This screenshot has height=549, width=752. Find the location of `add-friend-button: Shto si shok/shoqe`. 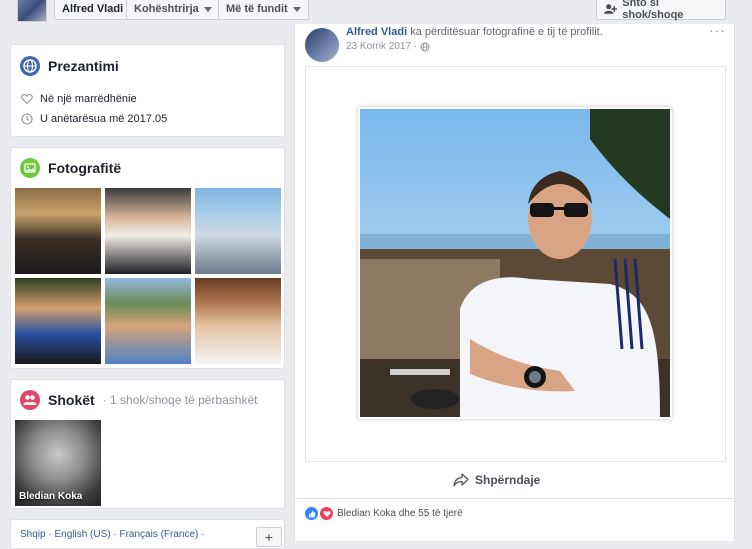

add-friend-button: Shto si shok/shoqe is located at coordinates (661, 10).